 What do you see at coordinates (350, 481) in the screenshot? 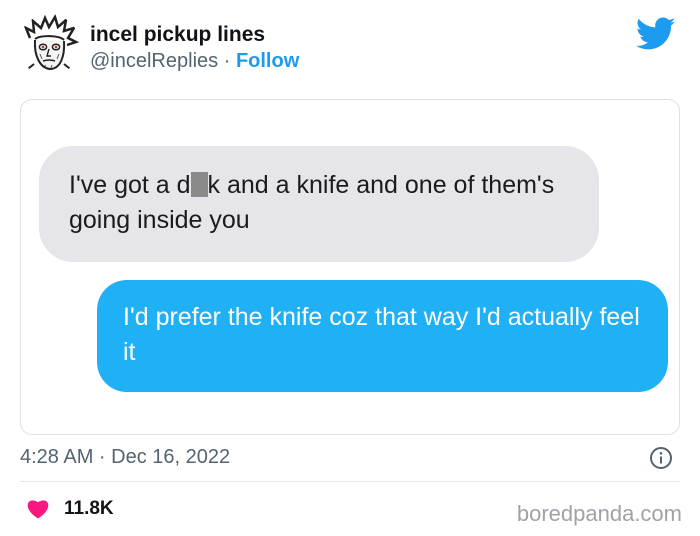
I see `tweet-divider` at bounding box center [350, 481].